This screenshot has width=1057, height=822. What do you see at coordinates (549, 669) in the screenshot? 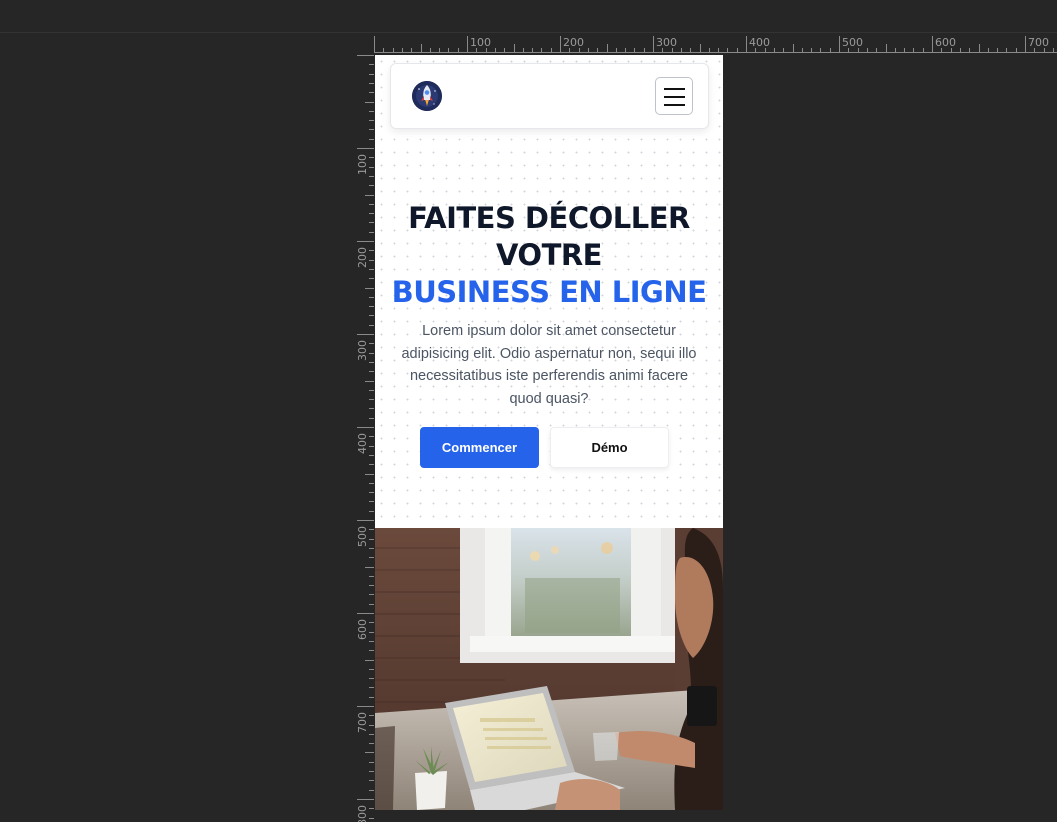
I see `person-laptop-photo` at bounding box center [549, 669].